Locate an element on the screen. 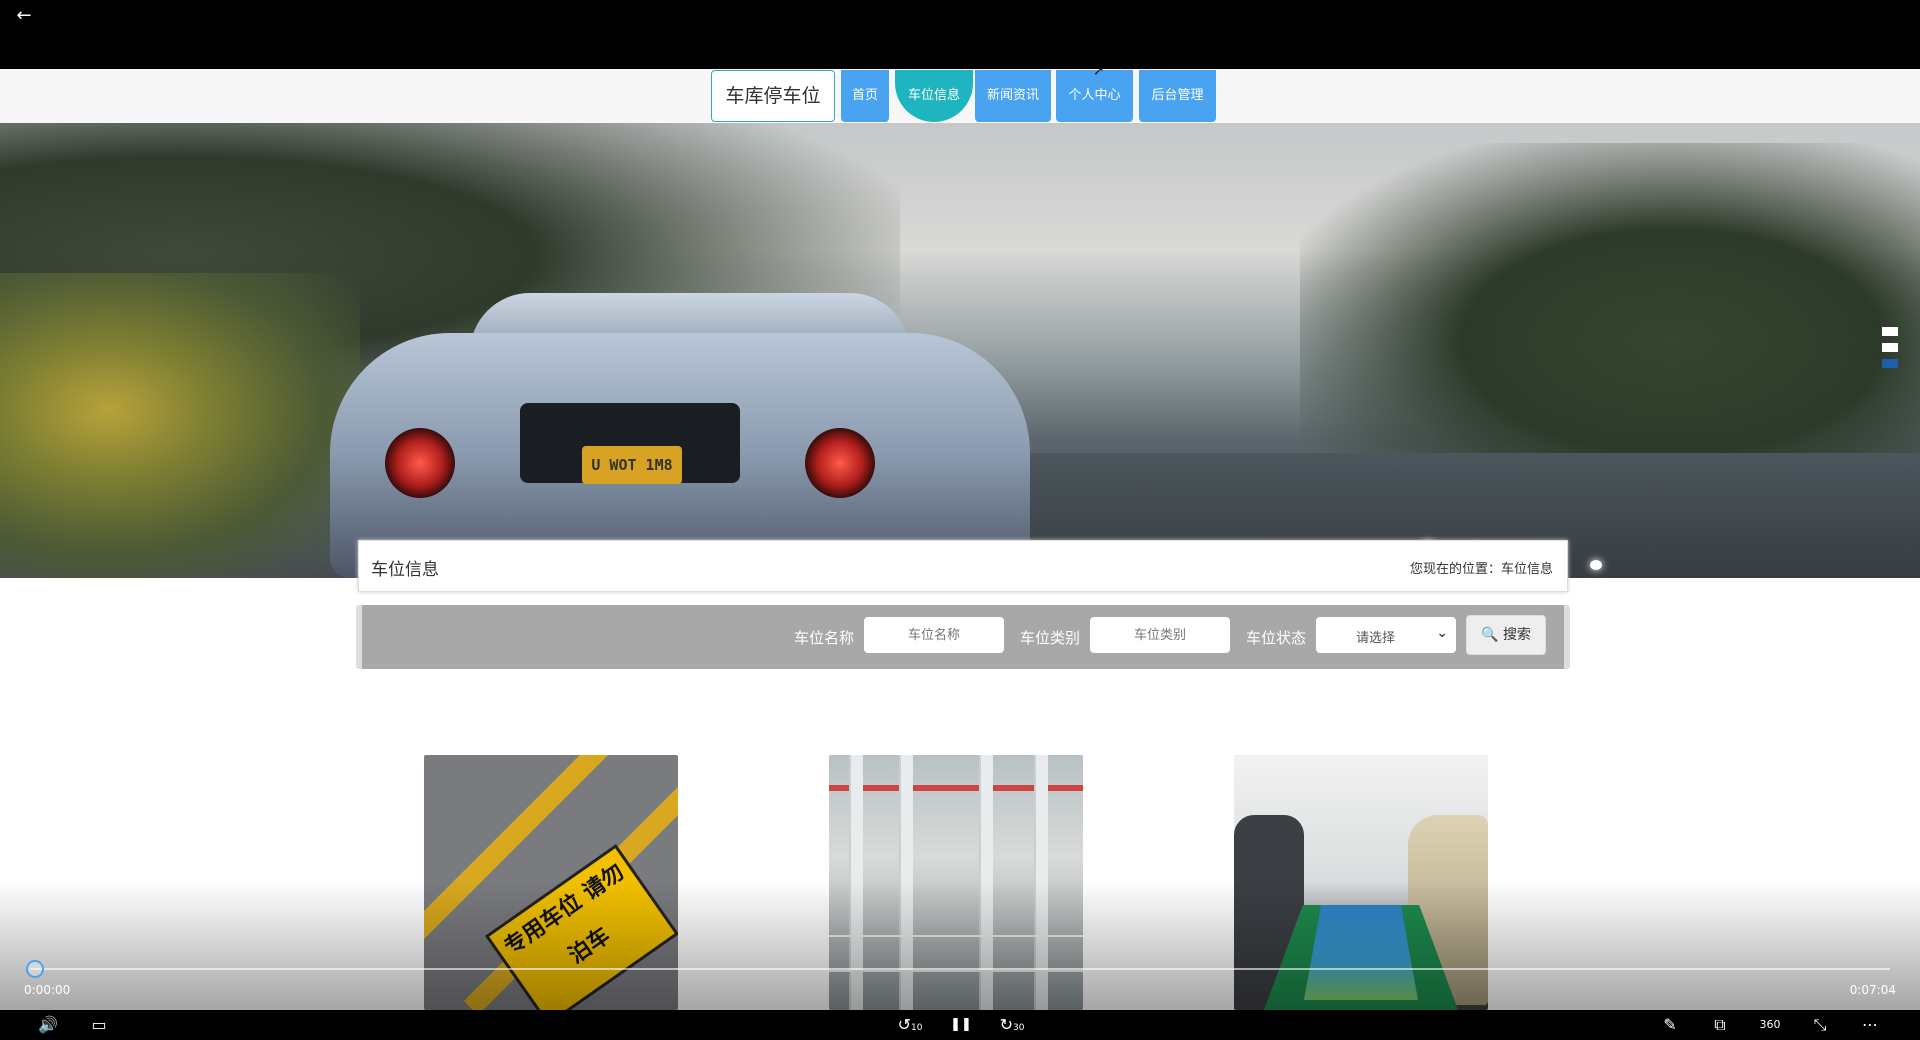  search-button: 🔍 搜索 is located at coordinates (1506, 635).